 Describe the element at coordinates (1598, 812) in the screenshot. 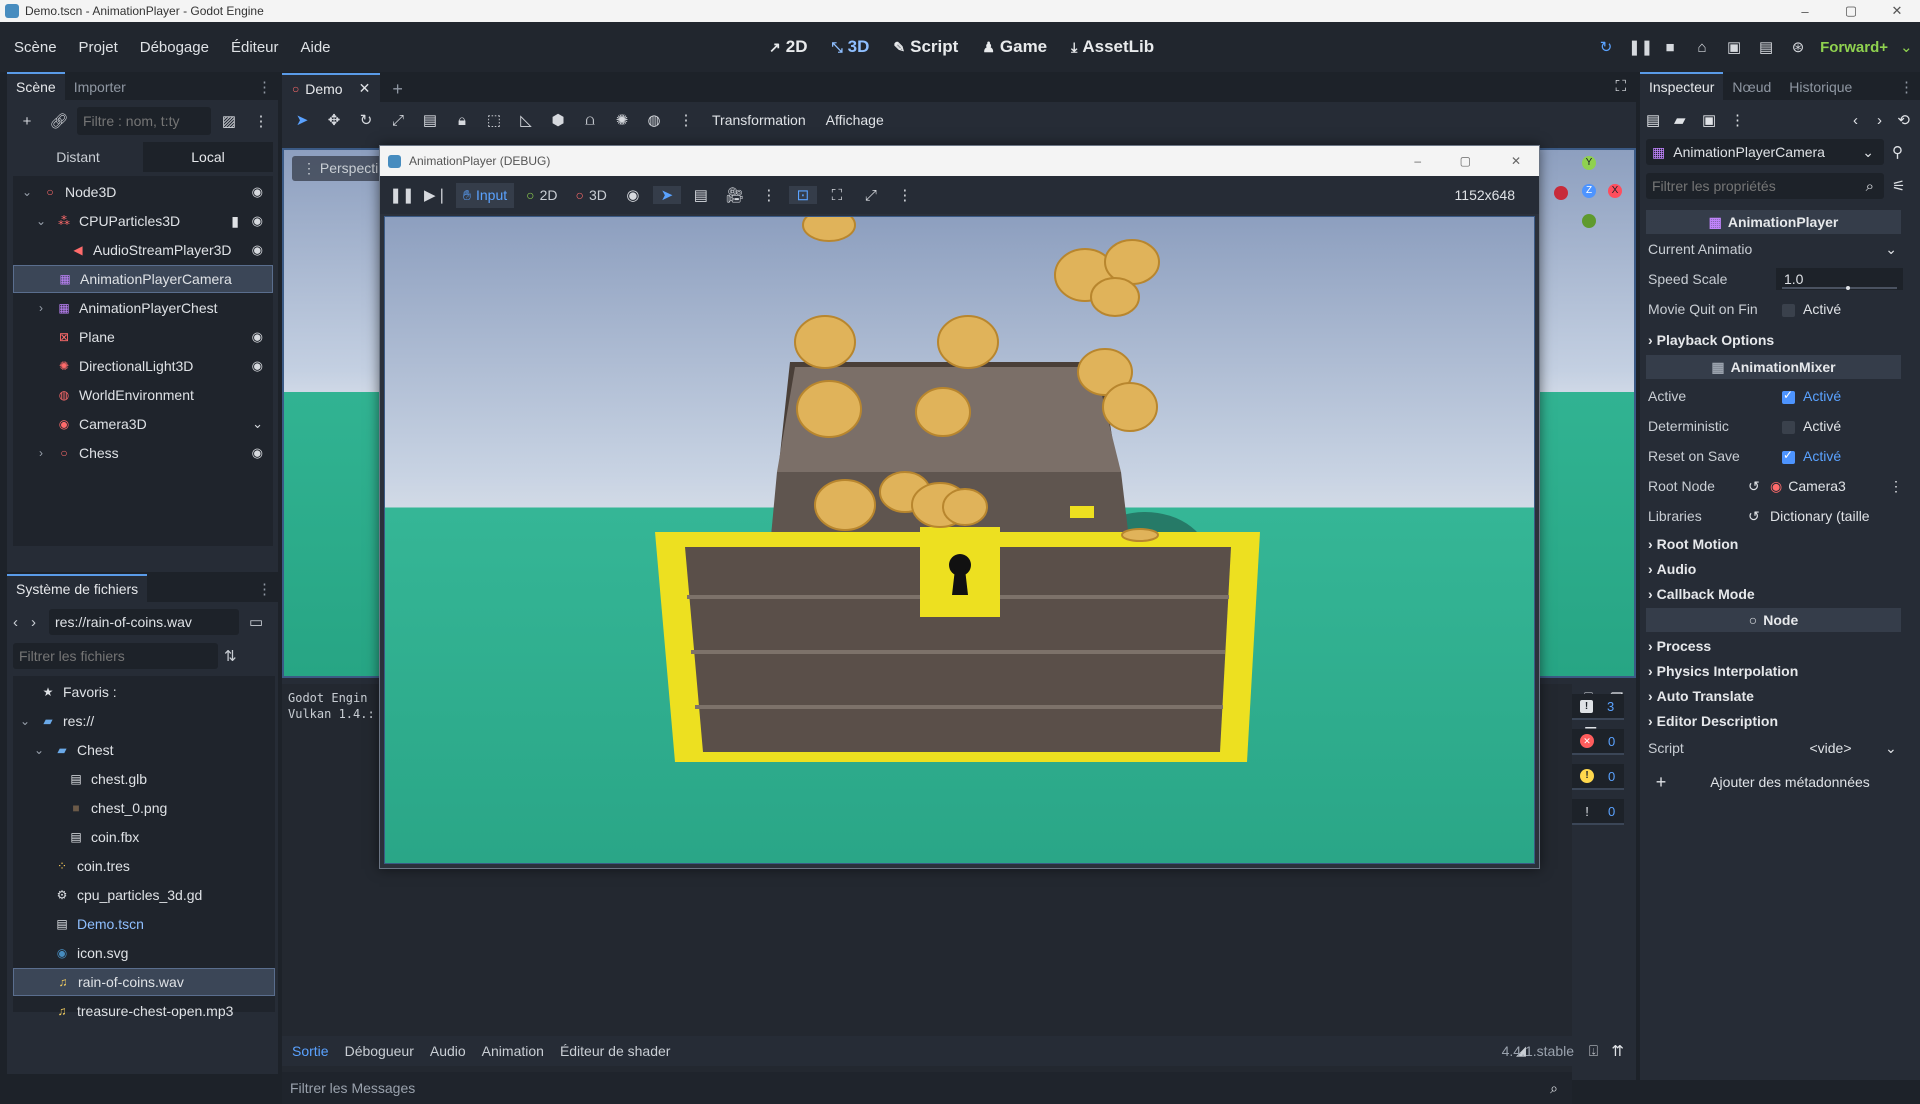

I see `counter-editor: ǃ0` at that location.